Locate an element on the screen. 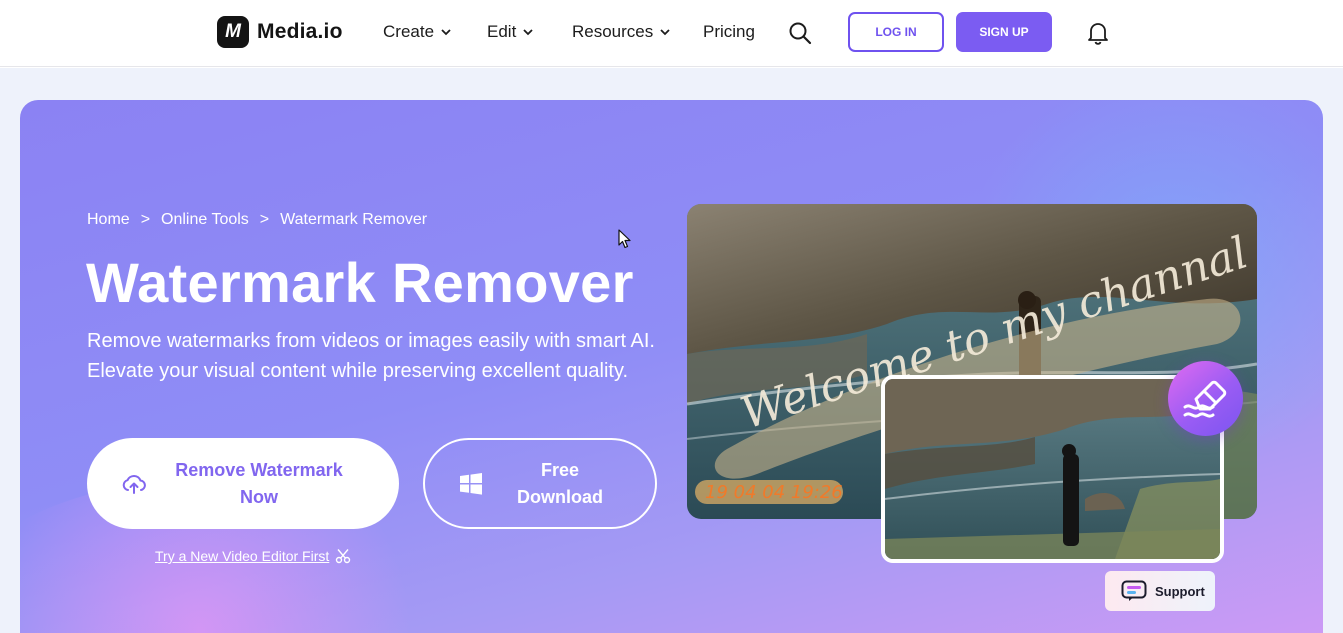  breadcrumb-home: Home is located at coordinates (108, 220).